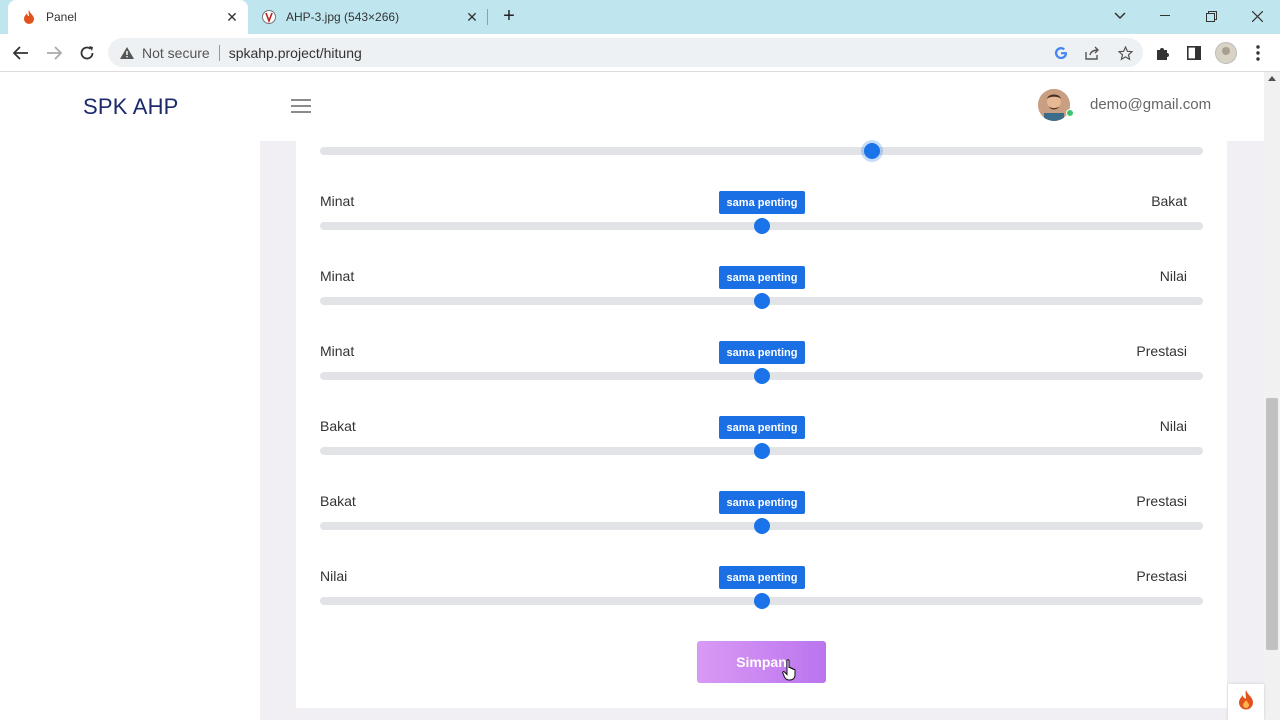  I want to click on criteria-right-label: Bakat, so click(1169, 201).